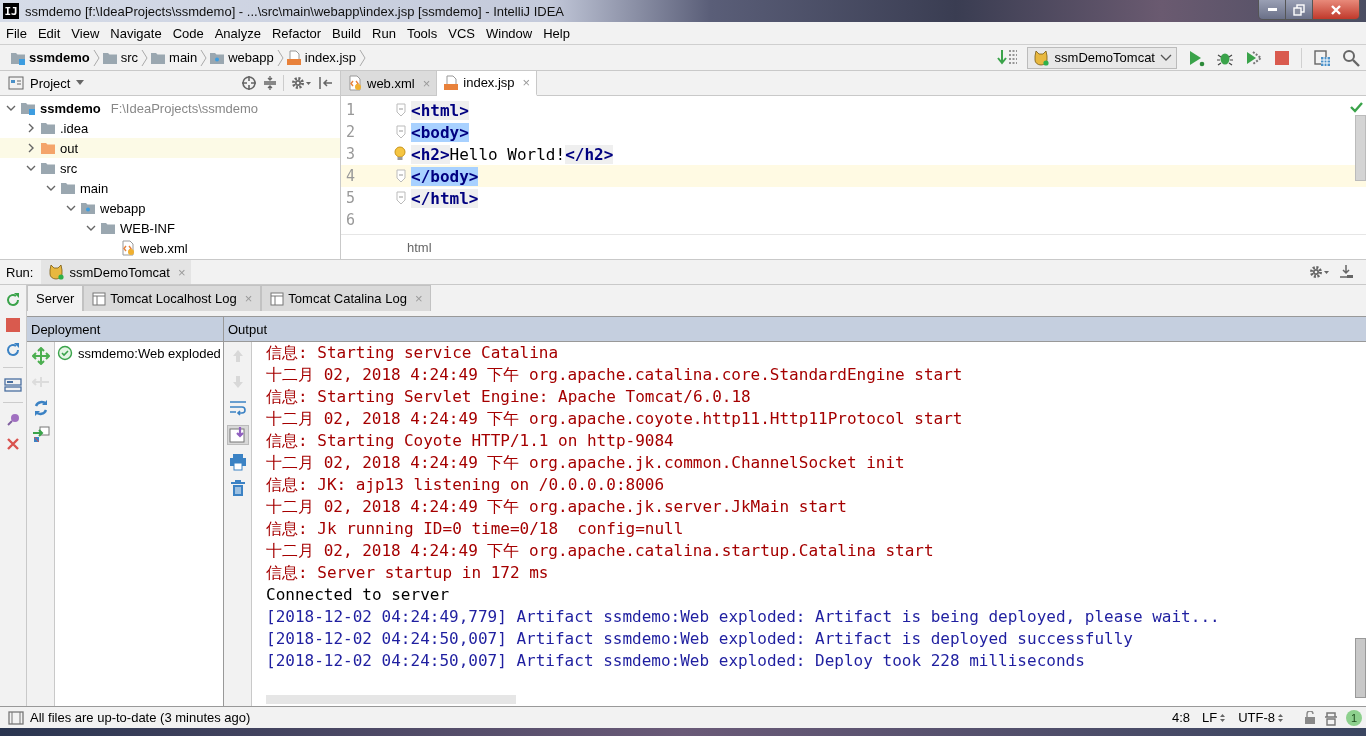 This screenshot has width=1366, height=736. I want to click on panel-icon, so click(16, 717).